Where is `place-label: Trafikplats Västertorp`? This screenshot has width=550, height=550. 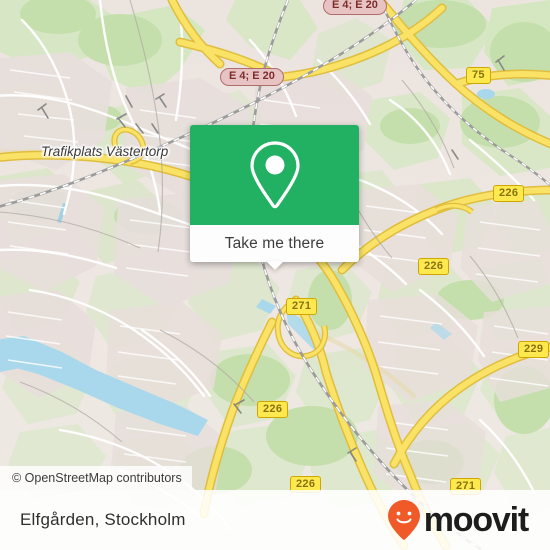
place-label: Trafikplats Västertorp is located at coordinates (105, 151).